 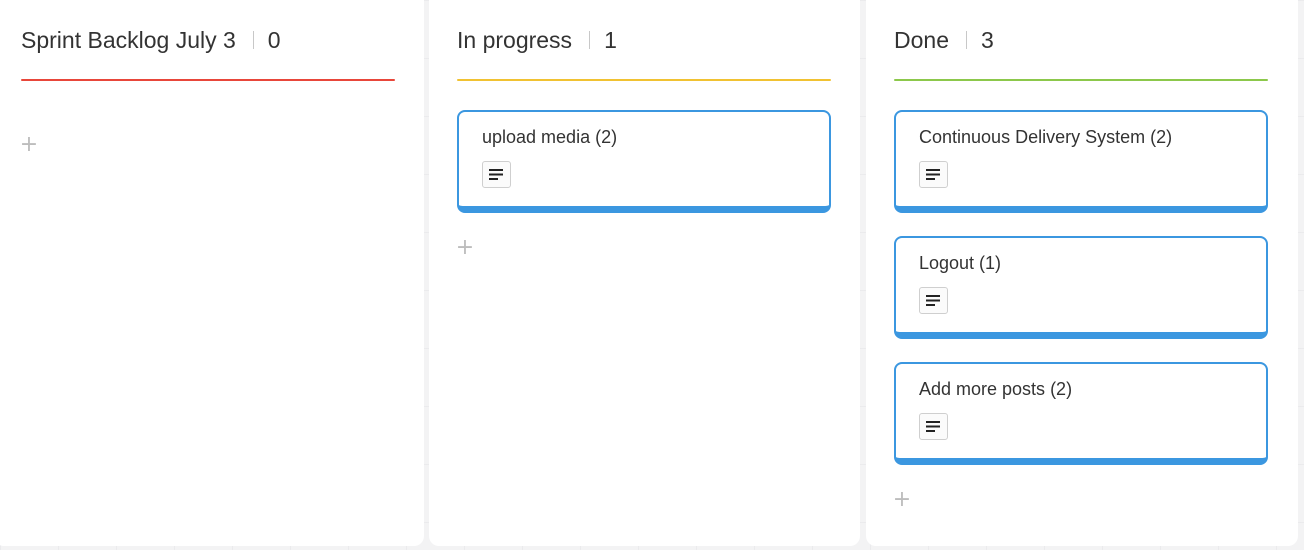 What do you see at coordinates (921, 40) in the screenshot?
I see `column-title: Done` at bounding box center [921, 40].